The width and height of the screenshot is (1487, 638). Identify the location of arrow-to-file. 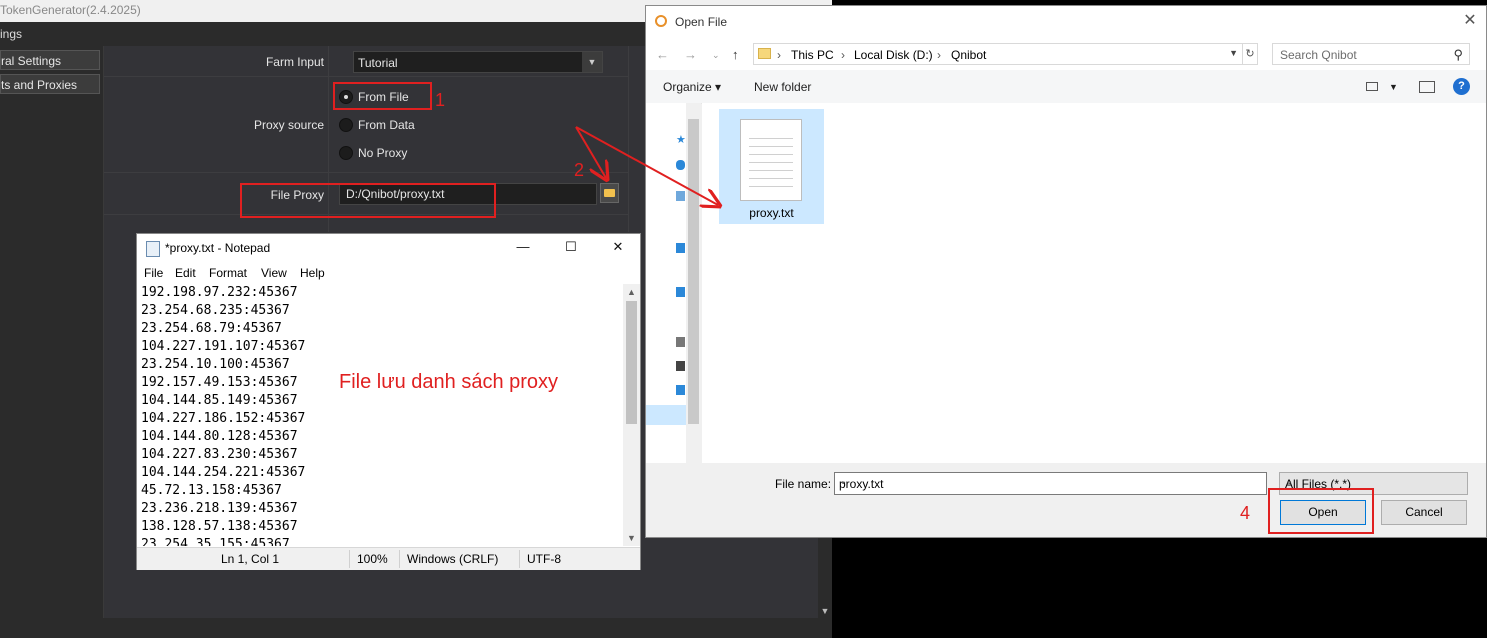
(646, 165).